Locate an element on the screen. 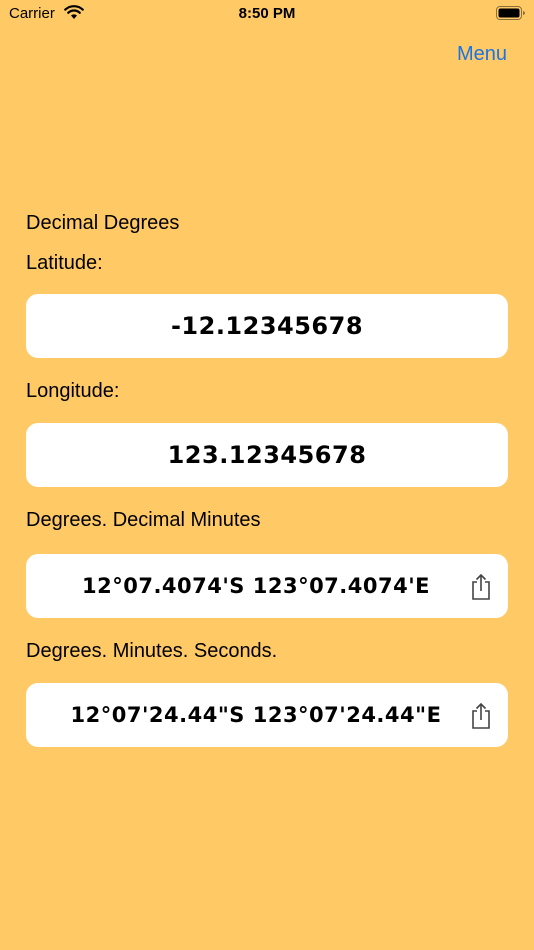 The image size is (534, 950). dms-value: 12°07'24.44"S 123°07'24.44"E is located at coordinates (256, 715).